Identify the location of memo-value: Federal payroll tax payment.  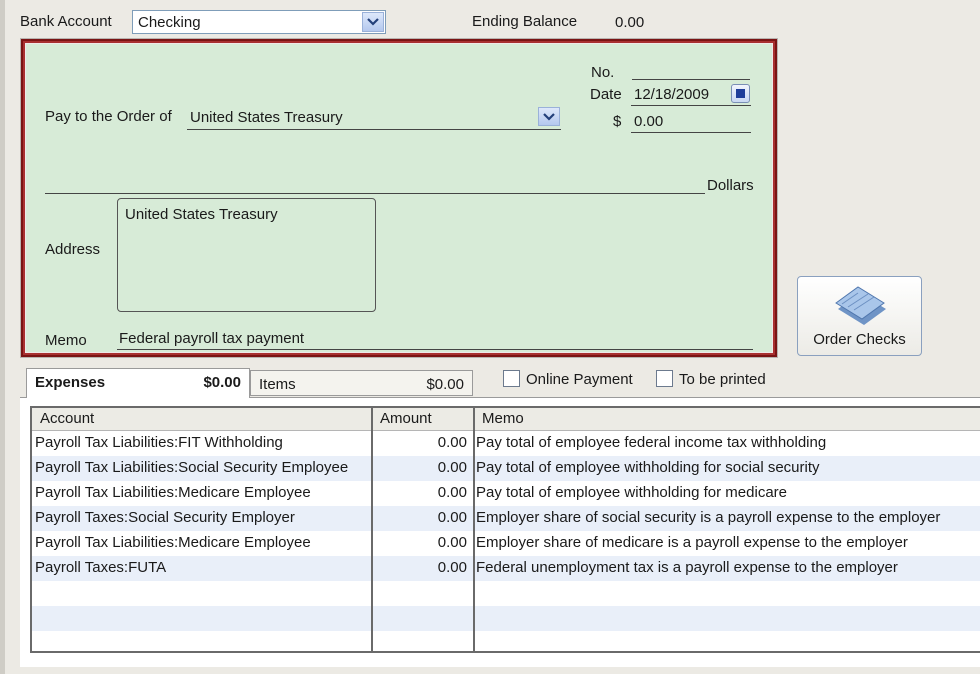
(212, 338).